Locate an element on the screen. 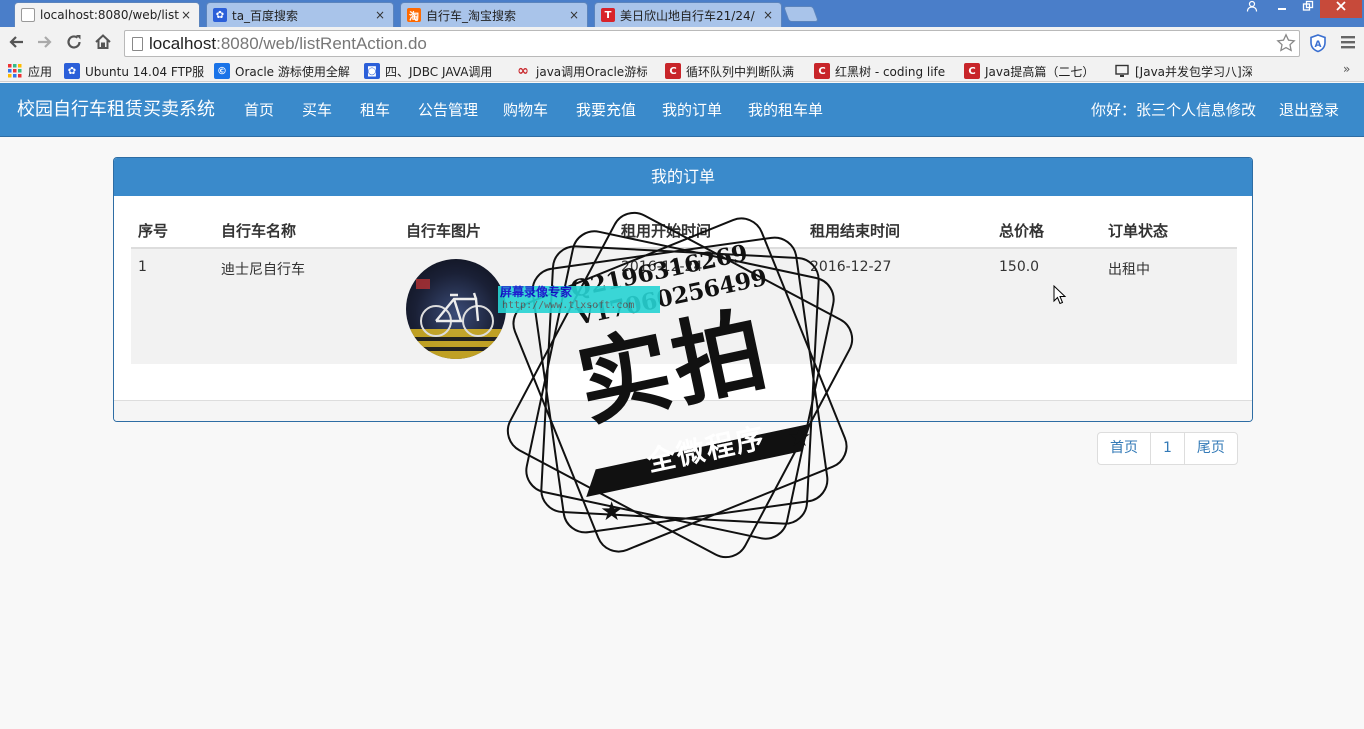 The width and height of the screenshot is (1364, 729). recorder-title: 屏幕录像专家 is located at coordinates (536, 292).